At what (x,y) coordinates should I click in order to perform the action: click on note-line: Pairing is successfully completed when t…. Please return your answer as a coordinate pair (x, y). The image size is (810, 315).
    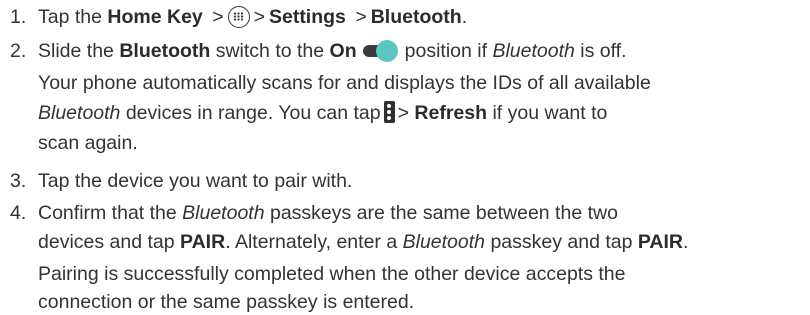
    Looking at the image, I should click on (332, 274).